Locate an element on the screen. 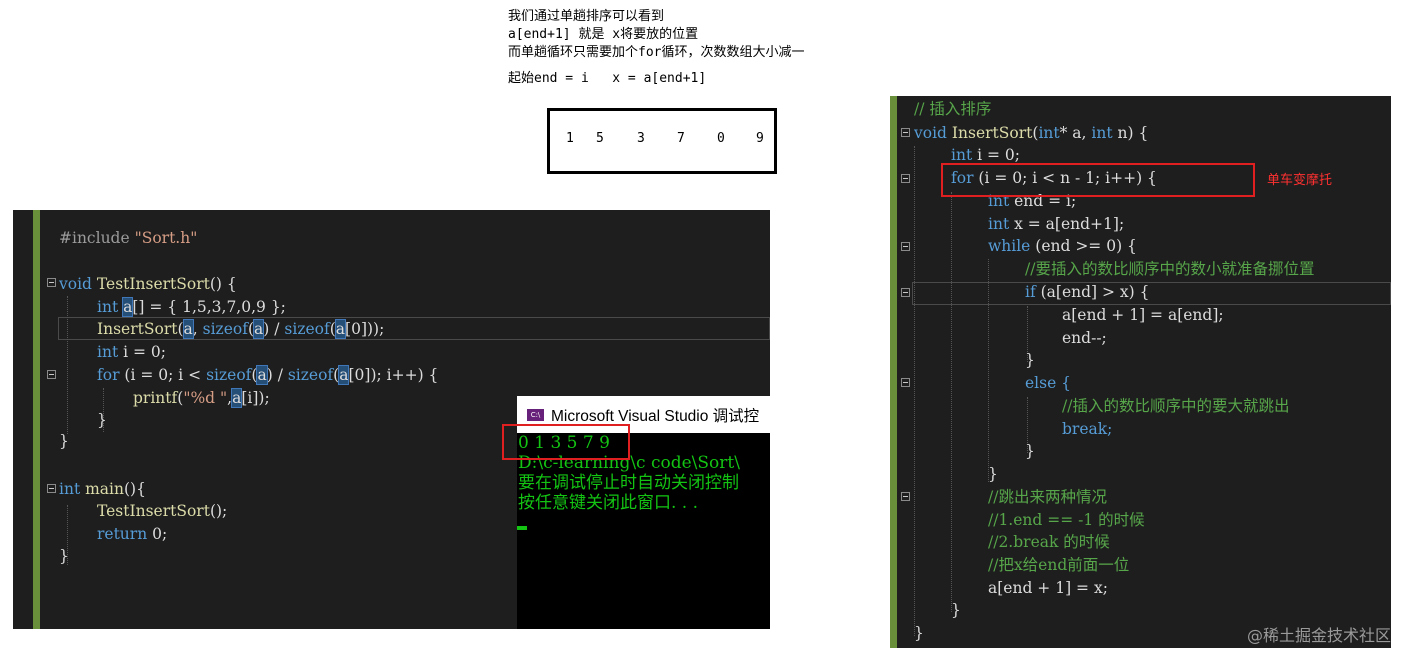 The width and height of the screenshot is (1403, 658). watermark: @稀土掘金技术社区 is located at coordinates (1318, 635).